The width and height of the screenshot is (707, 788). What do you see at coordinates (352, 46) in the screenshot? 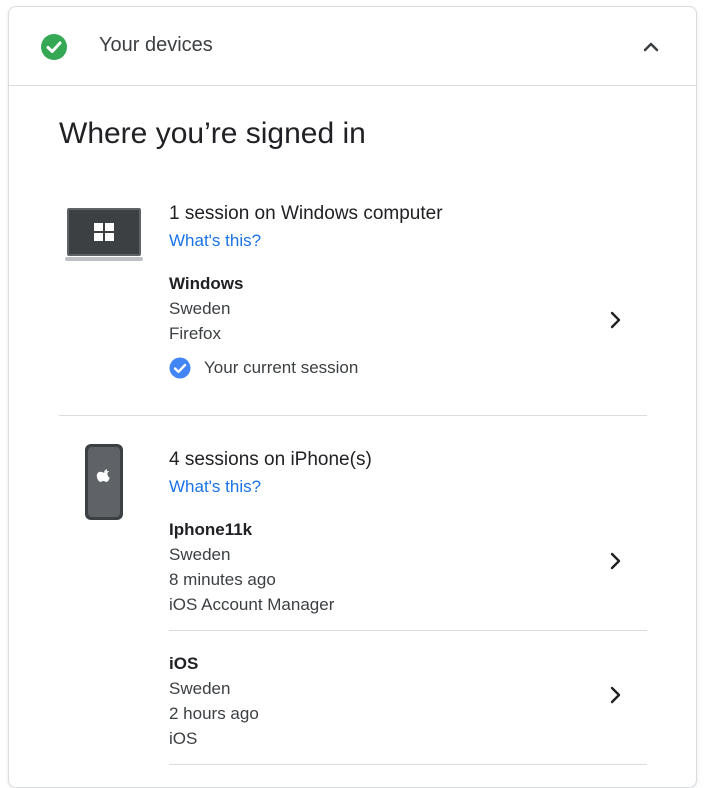
I see `devices-header: Your devices` at bounding box center [352, 46].